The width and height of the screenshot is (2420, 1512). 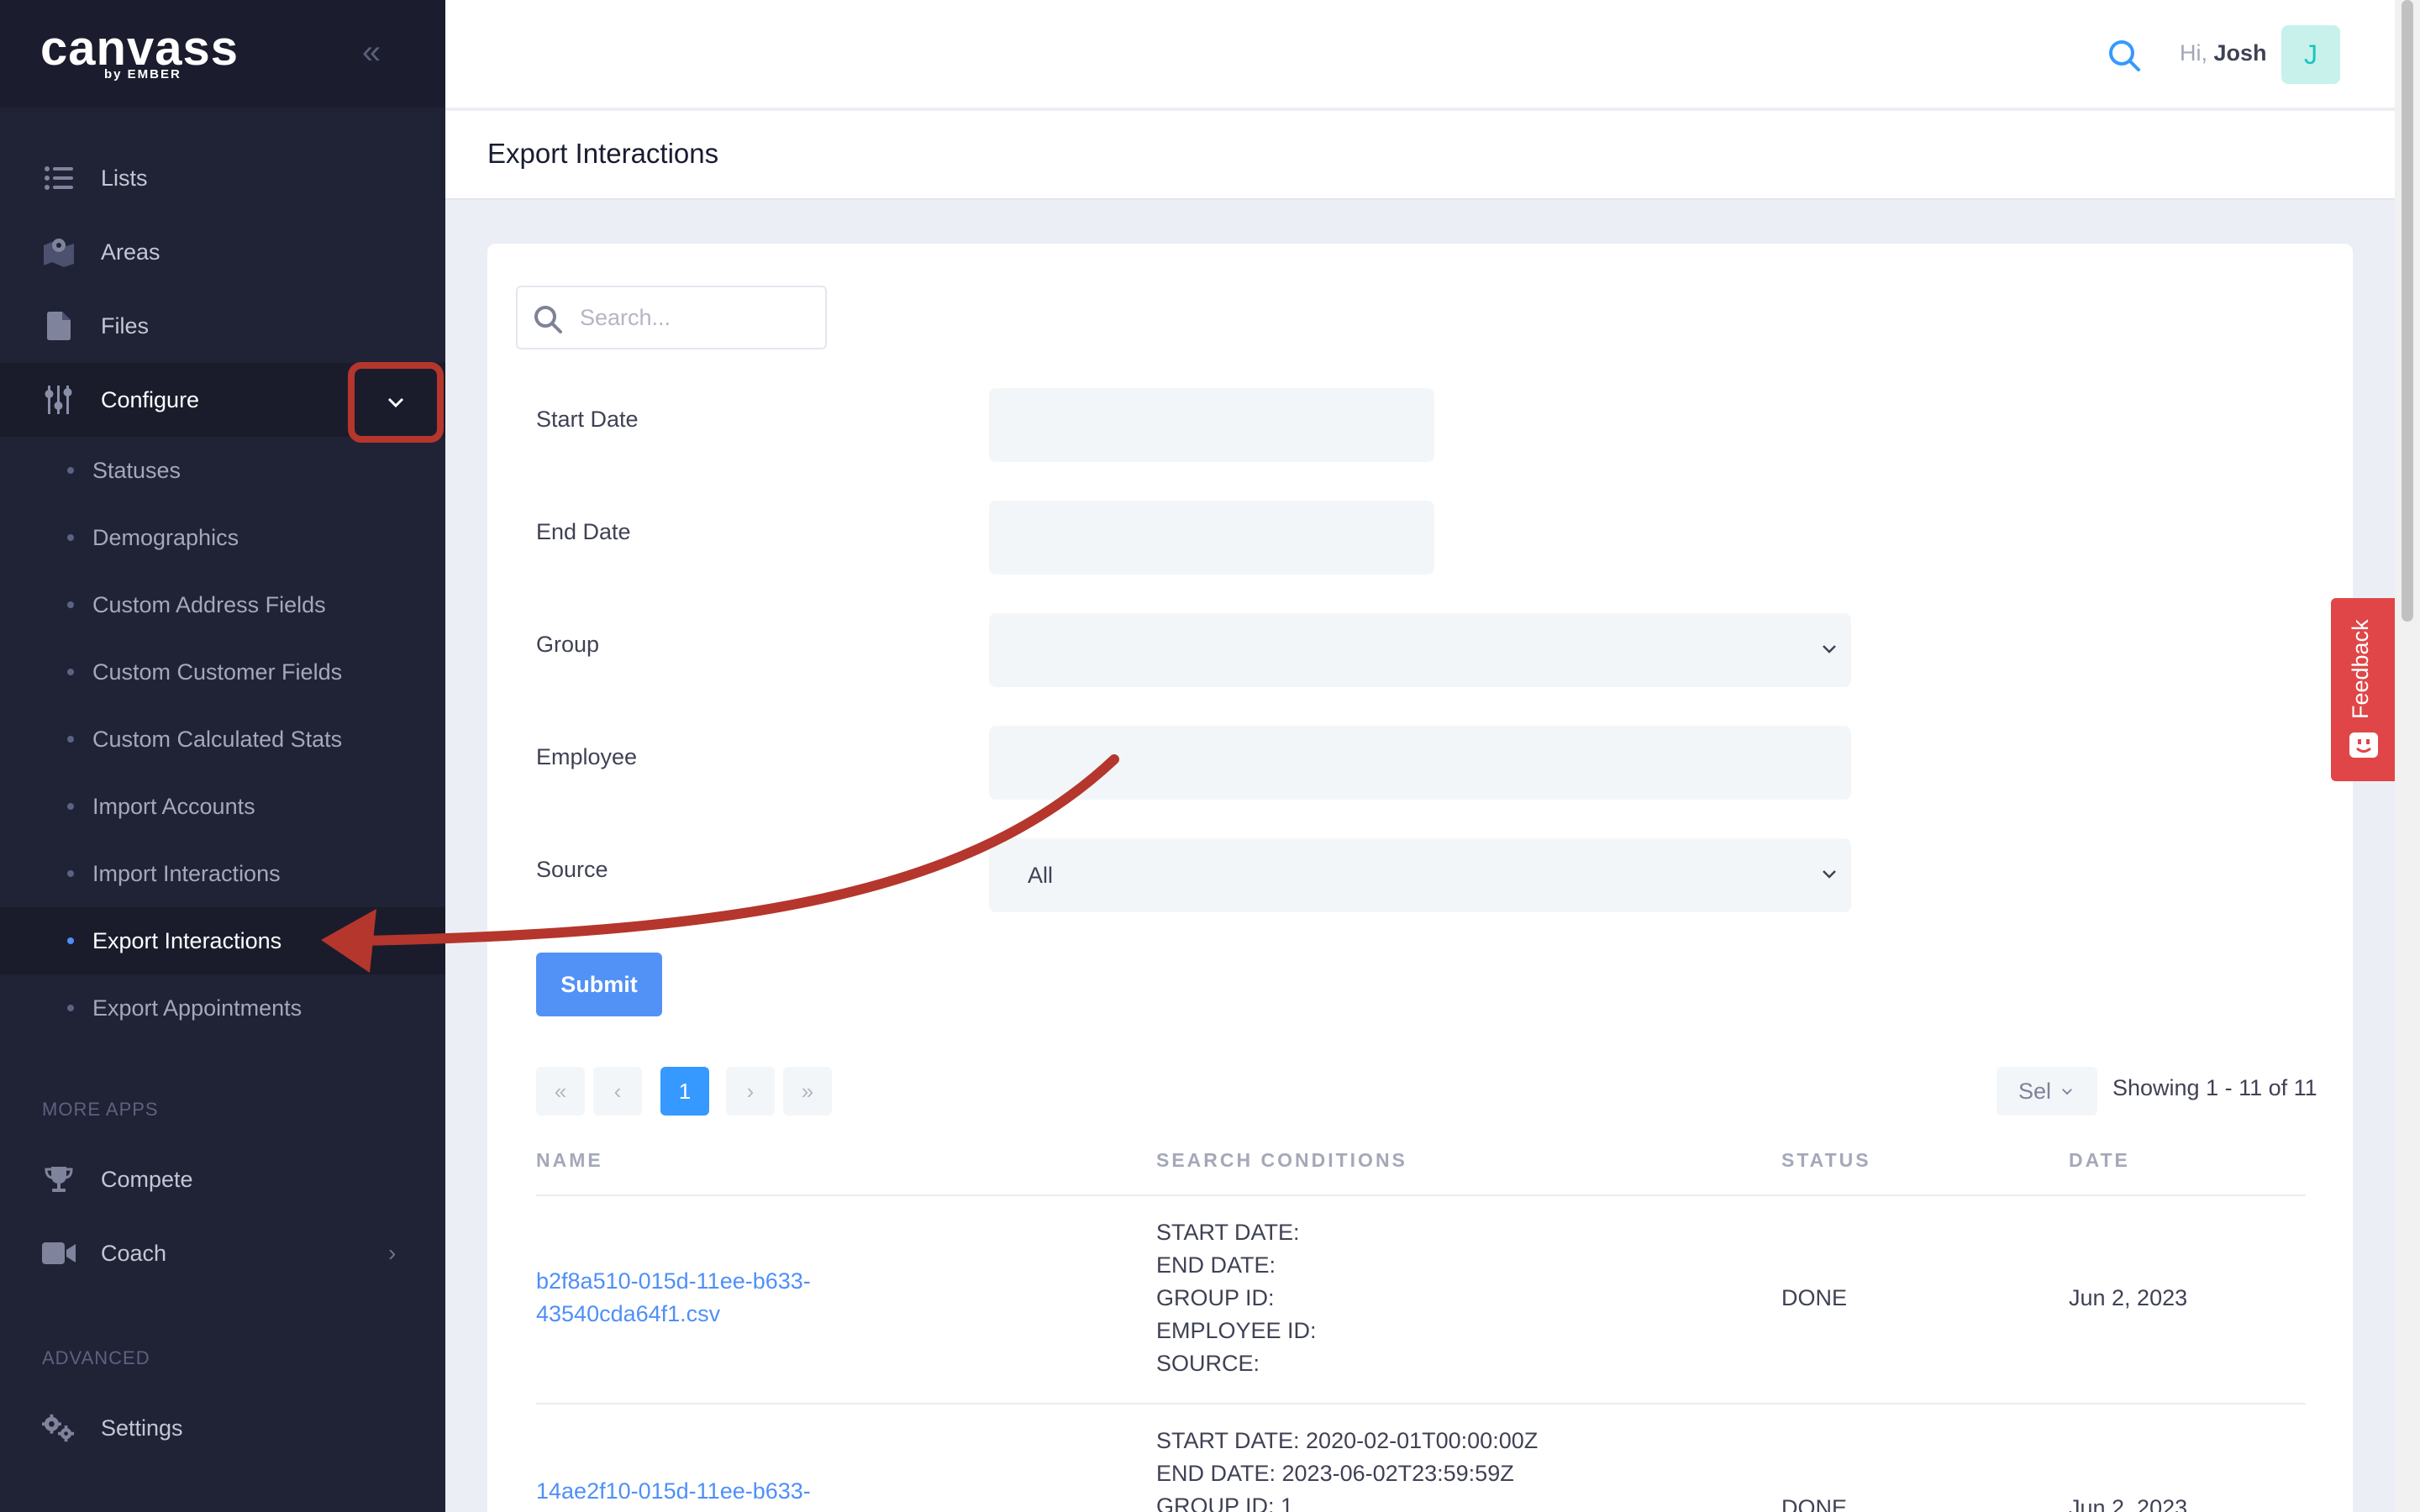 What do you see at coordinates (2099, 1160) in the screenshot?
I see `column-header-date: DATE` at bounding box center [2099, 1160].